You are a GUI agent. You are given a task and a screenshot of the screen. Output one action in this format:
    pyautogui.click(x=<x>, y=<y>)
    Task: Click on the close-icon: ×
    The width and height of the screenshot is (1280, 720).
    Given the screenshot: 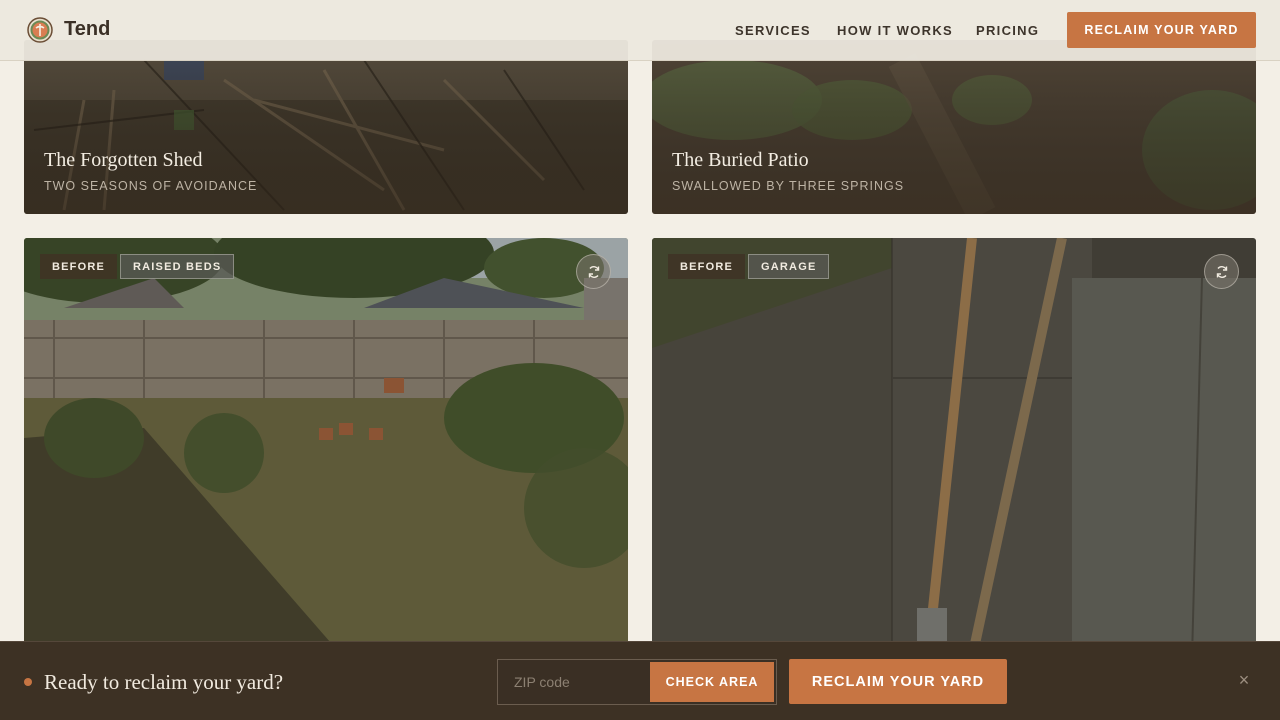 What is the action you would take?
    pyautogui.click(x=1244, y=680)
    